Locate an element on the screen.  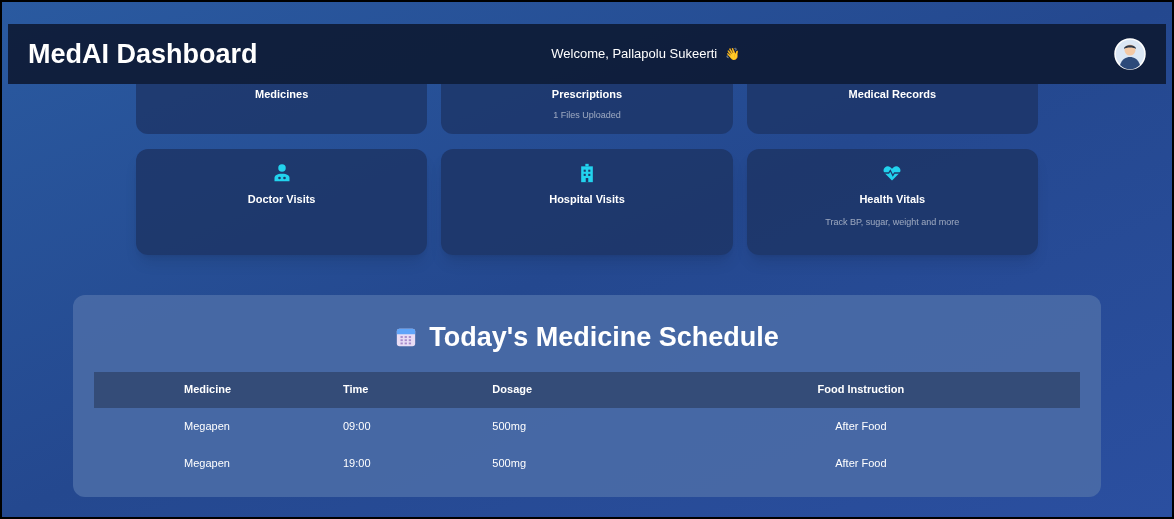
column-header: Food Instruction is located at coordinates (860, 389).